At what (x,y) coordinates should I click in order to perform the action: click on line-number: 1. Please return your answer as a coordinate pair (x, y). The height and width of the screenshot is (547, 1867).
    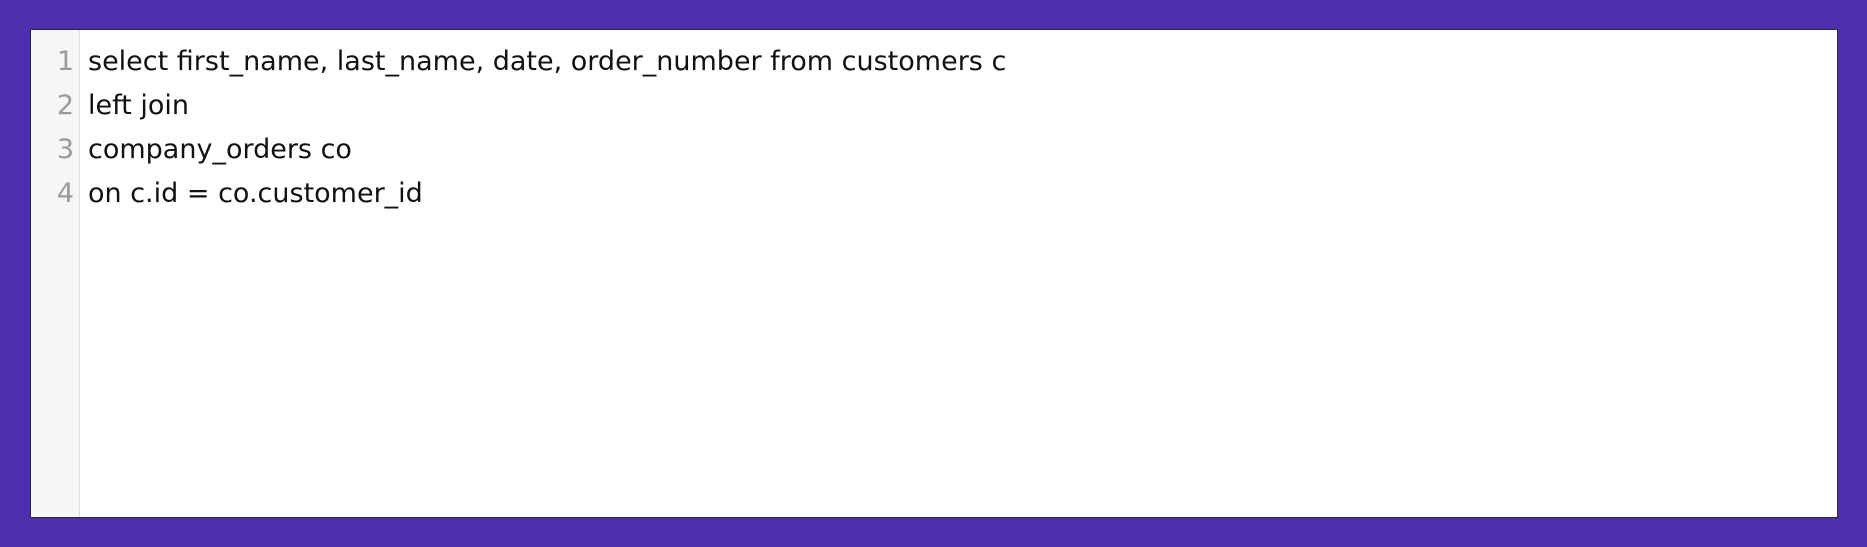
    Looking at the image, I should click on (65, 61).